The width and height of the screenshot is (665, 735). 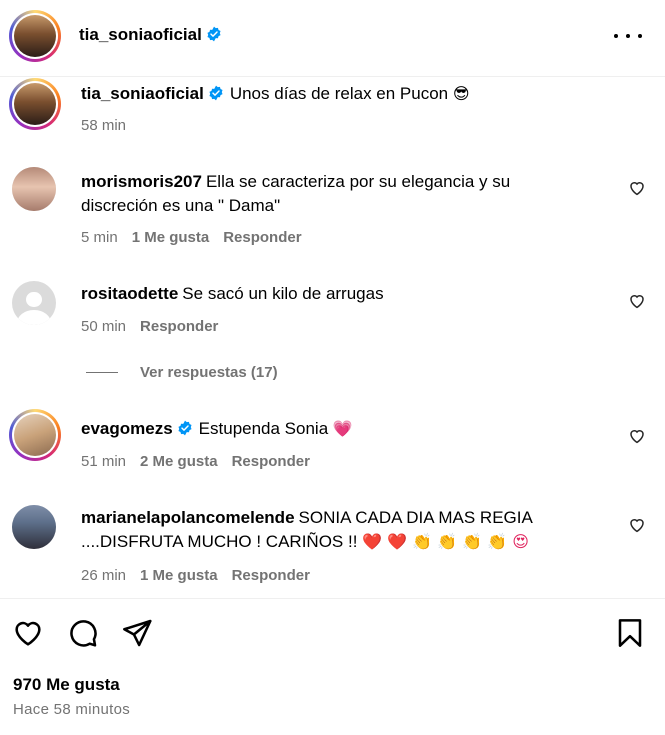 I want to click on comment-username: rositaodette, so click(x=129, y=293).